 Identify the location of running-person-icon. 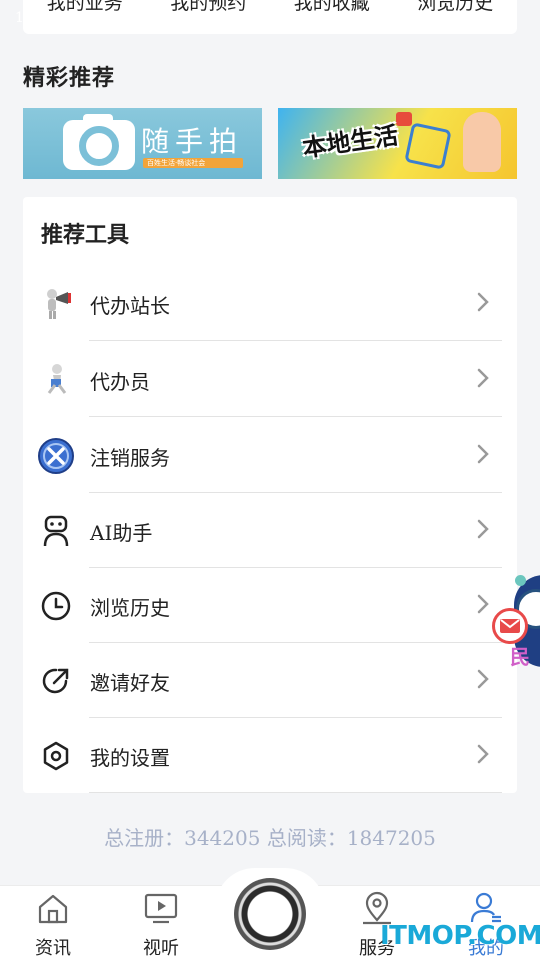
(56, 380).